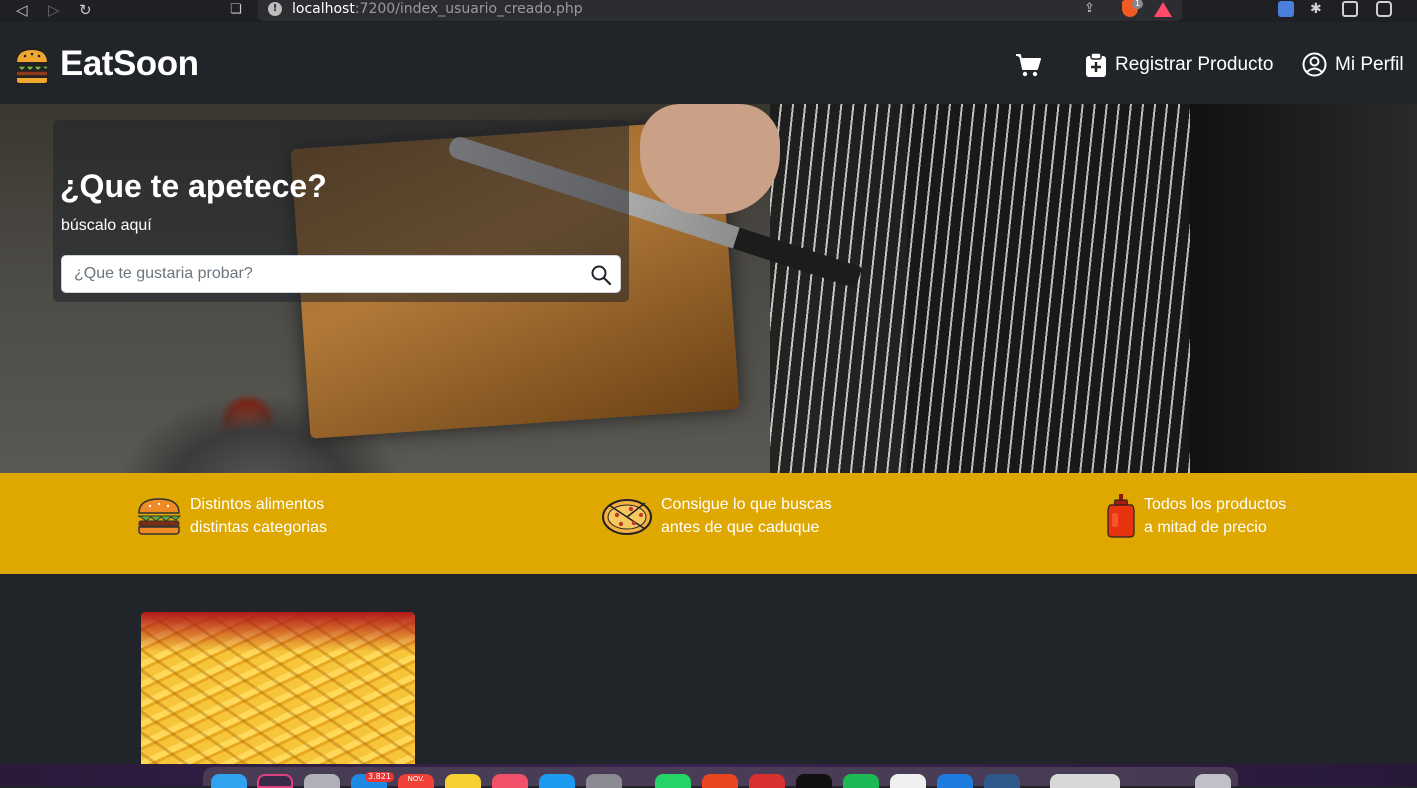  What do you see at coordinates (1194, 64) in the screenshot?
I see `register-product-label: Registrar Producto` at bounding box center [1194, 64].